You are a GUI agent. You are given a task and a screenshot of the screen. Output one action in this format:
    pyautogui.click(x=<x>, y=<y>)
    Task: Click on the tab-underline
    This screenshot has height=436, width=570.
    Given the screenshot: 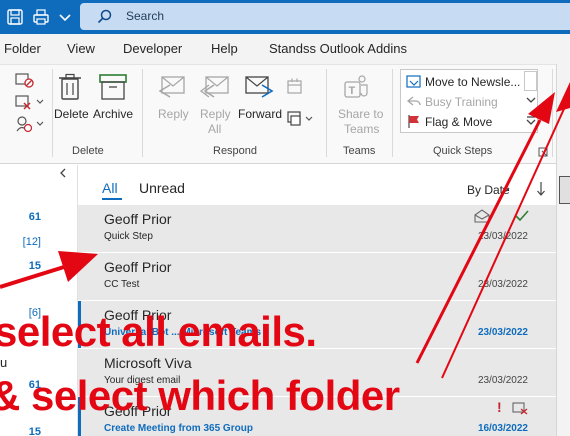 What is the action you would take?
    pyautogui.click(x=112, y=199)
    